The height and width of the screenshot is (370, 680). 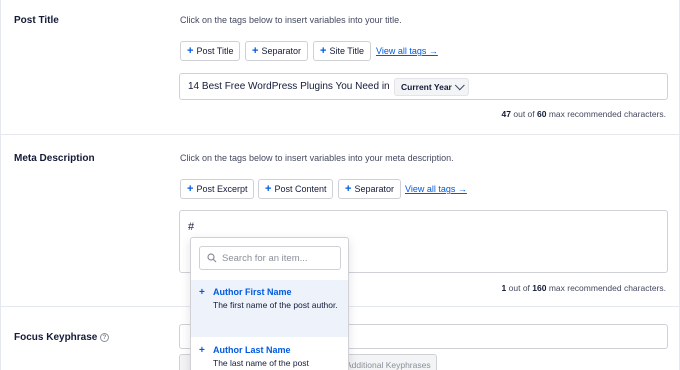 What do you see at coordinates (222, 189) in the screenshot?
I see `tag-label: Post Excerpt` at bounding box center [222, 189].